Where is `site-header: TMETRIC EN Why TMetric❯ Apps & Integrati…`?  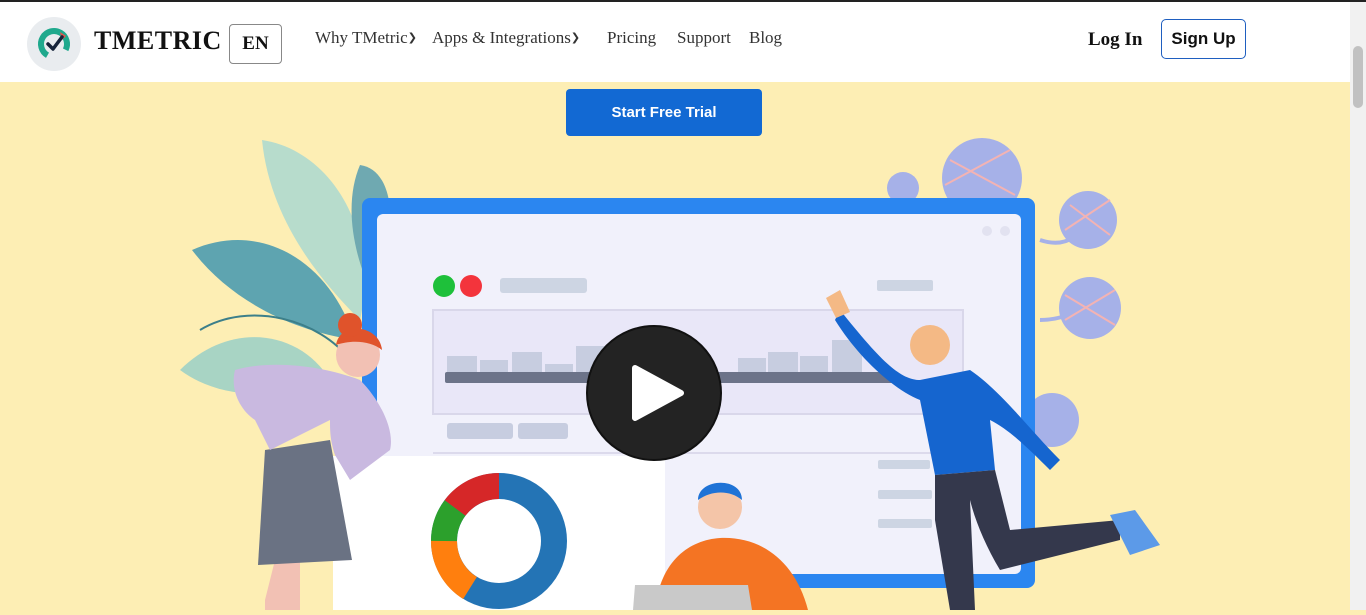 site-header: TMETRIC EN Why TMetric❯ Apps & Integrati… is located at coordinates (675, 42).